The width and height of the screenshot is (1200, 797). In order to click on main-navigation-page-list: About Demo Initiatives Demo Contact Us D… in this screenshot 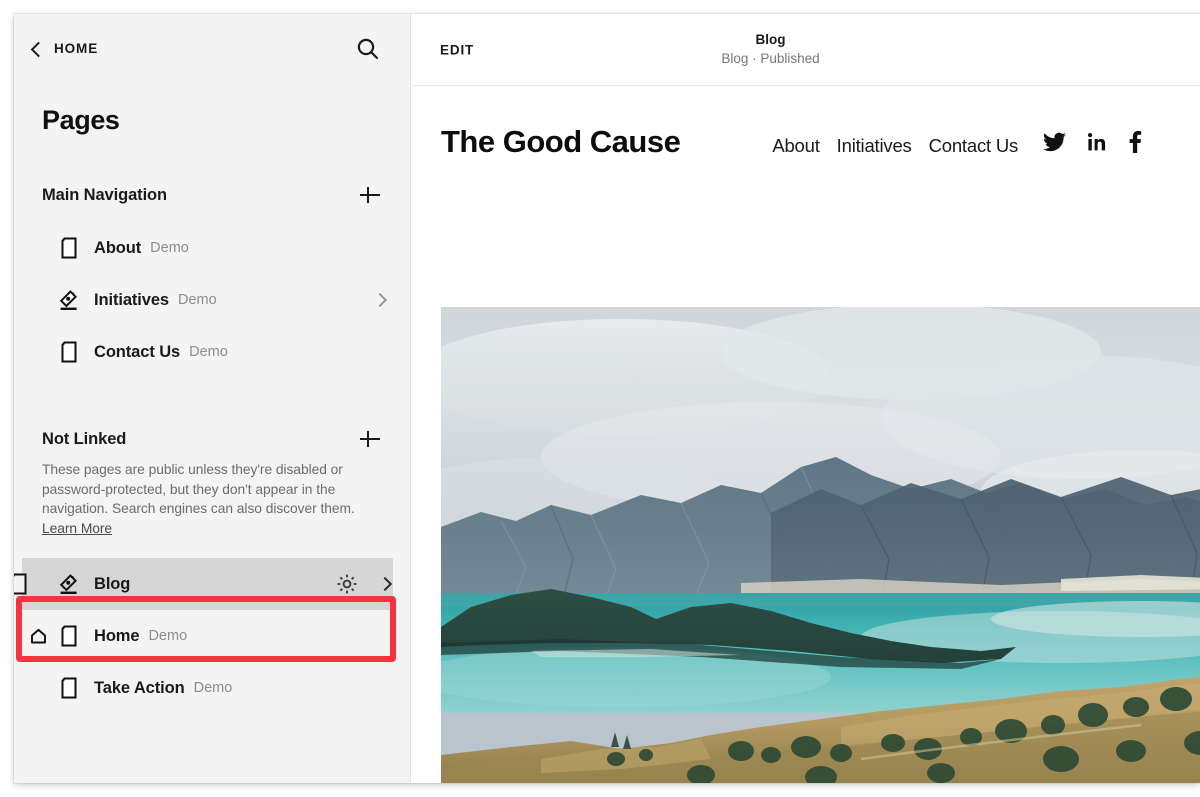, I will do `click(212, 300)`.